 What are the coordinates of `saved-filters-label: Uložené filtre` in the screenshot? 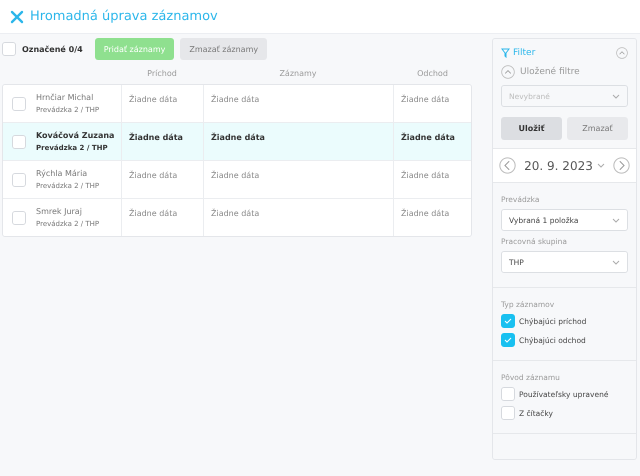 It's located at (550, 72).